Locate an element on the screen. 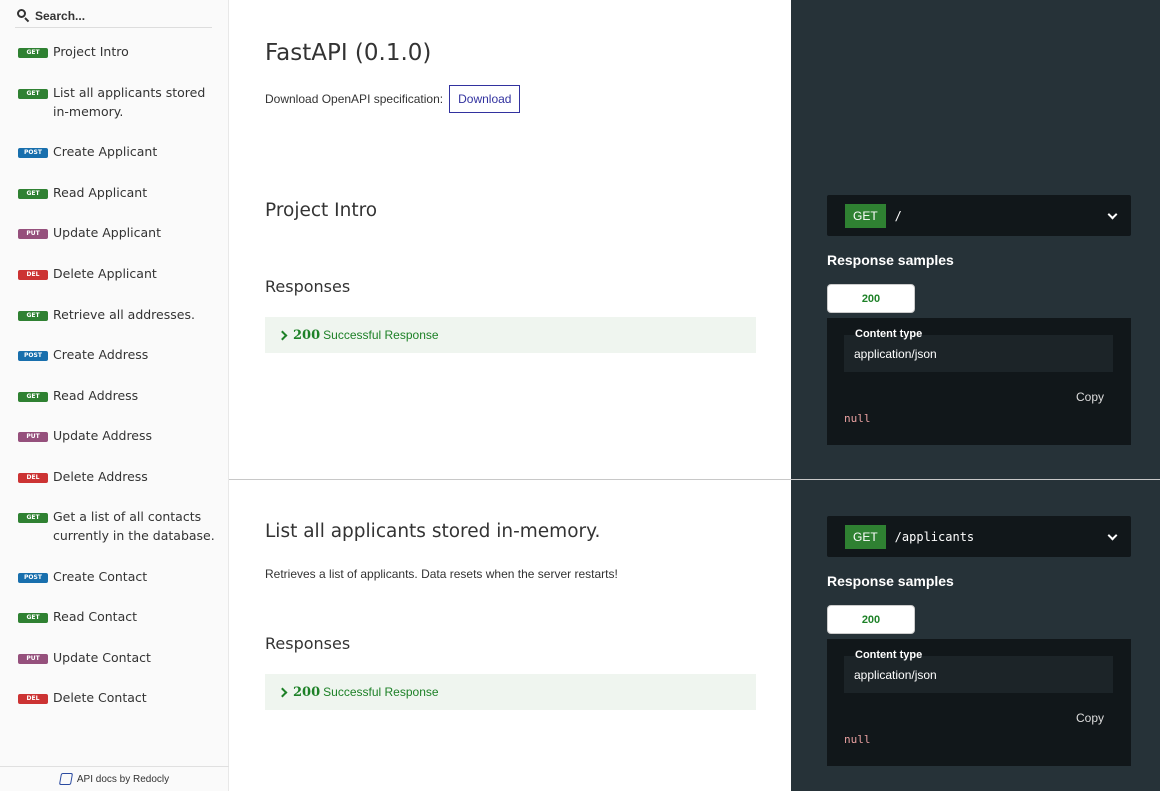  search-icon is located at coordinates (24, 15).